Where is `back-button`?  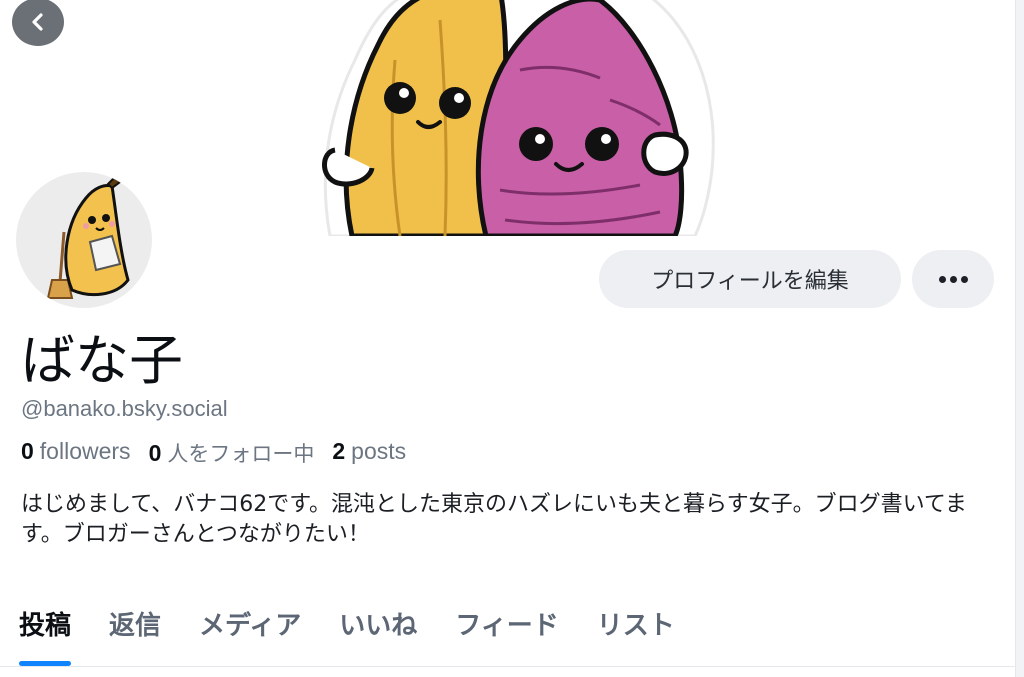 back-button is located at coordinates (38, 23).